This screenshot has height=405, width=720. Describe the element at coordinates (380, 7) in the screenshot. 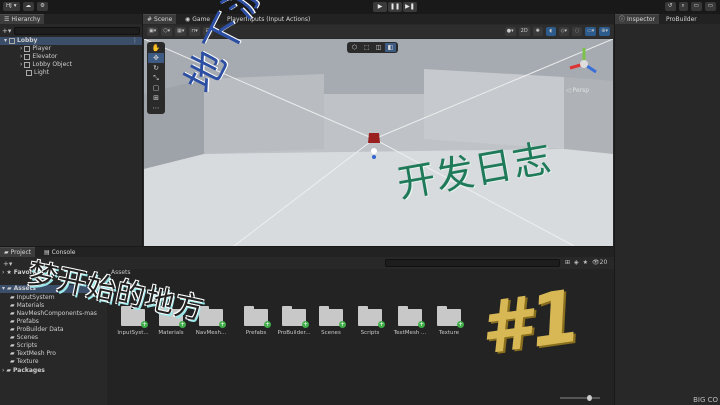

I see `play-button: ▶` at that location.